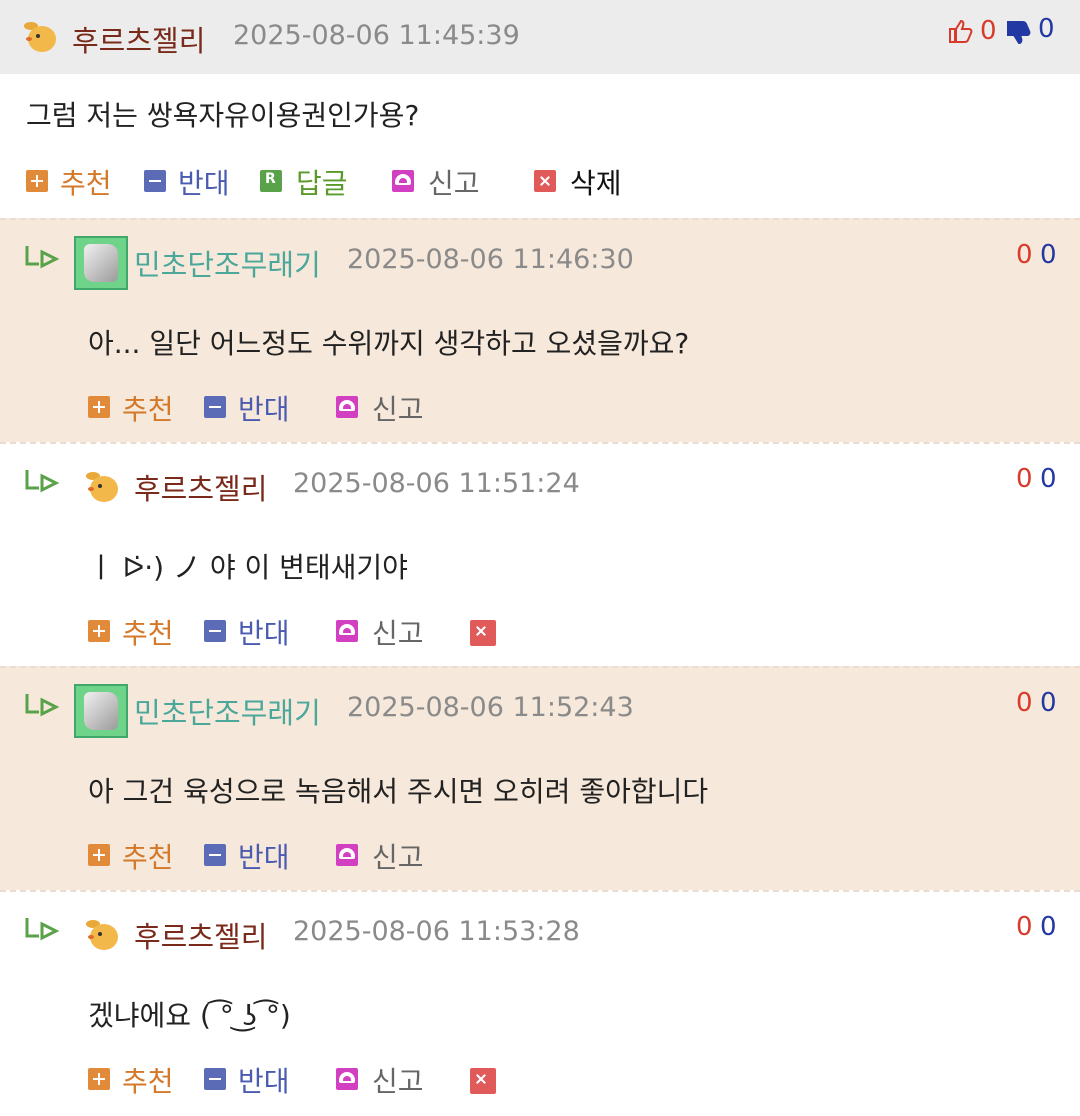  What do you see at coordinates (436, 483) in the screenshot?
I see `reply-timestamp: 2025-08-06 11:51:24` at bounding box center [436, 483].